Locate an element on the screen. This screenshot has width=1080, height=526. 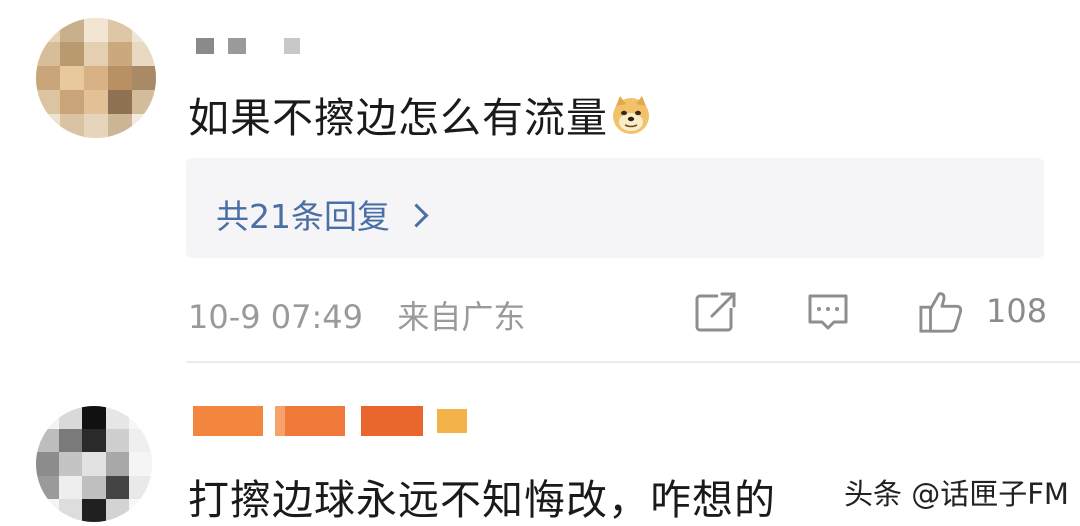
comment-text: 打擦边球永远不知悔改，咋想的 is located at coordinates (482, 500).